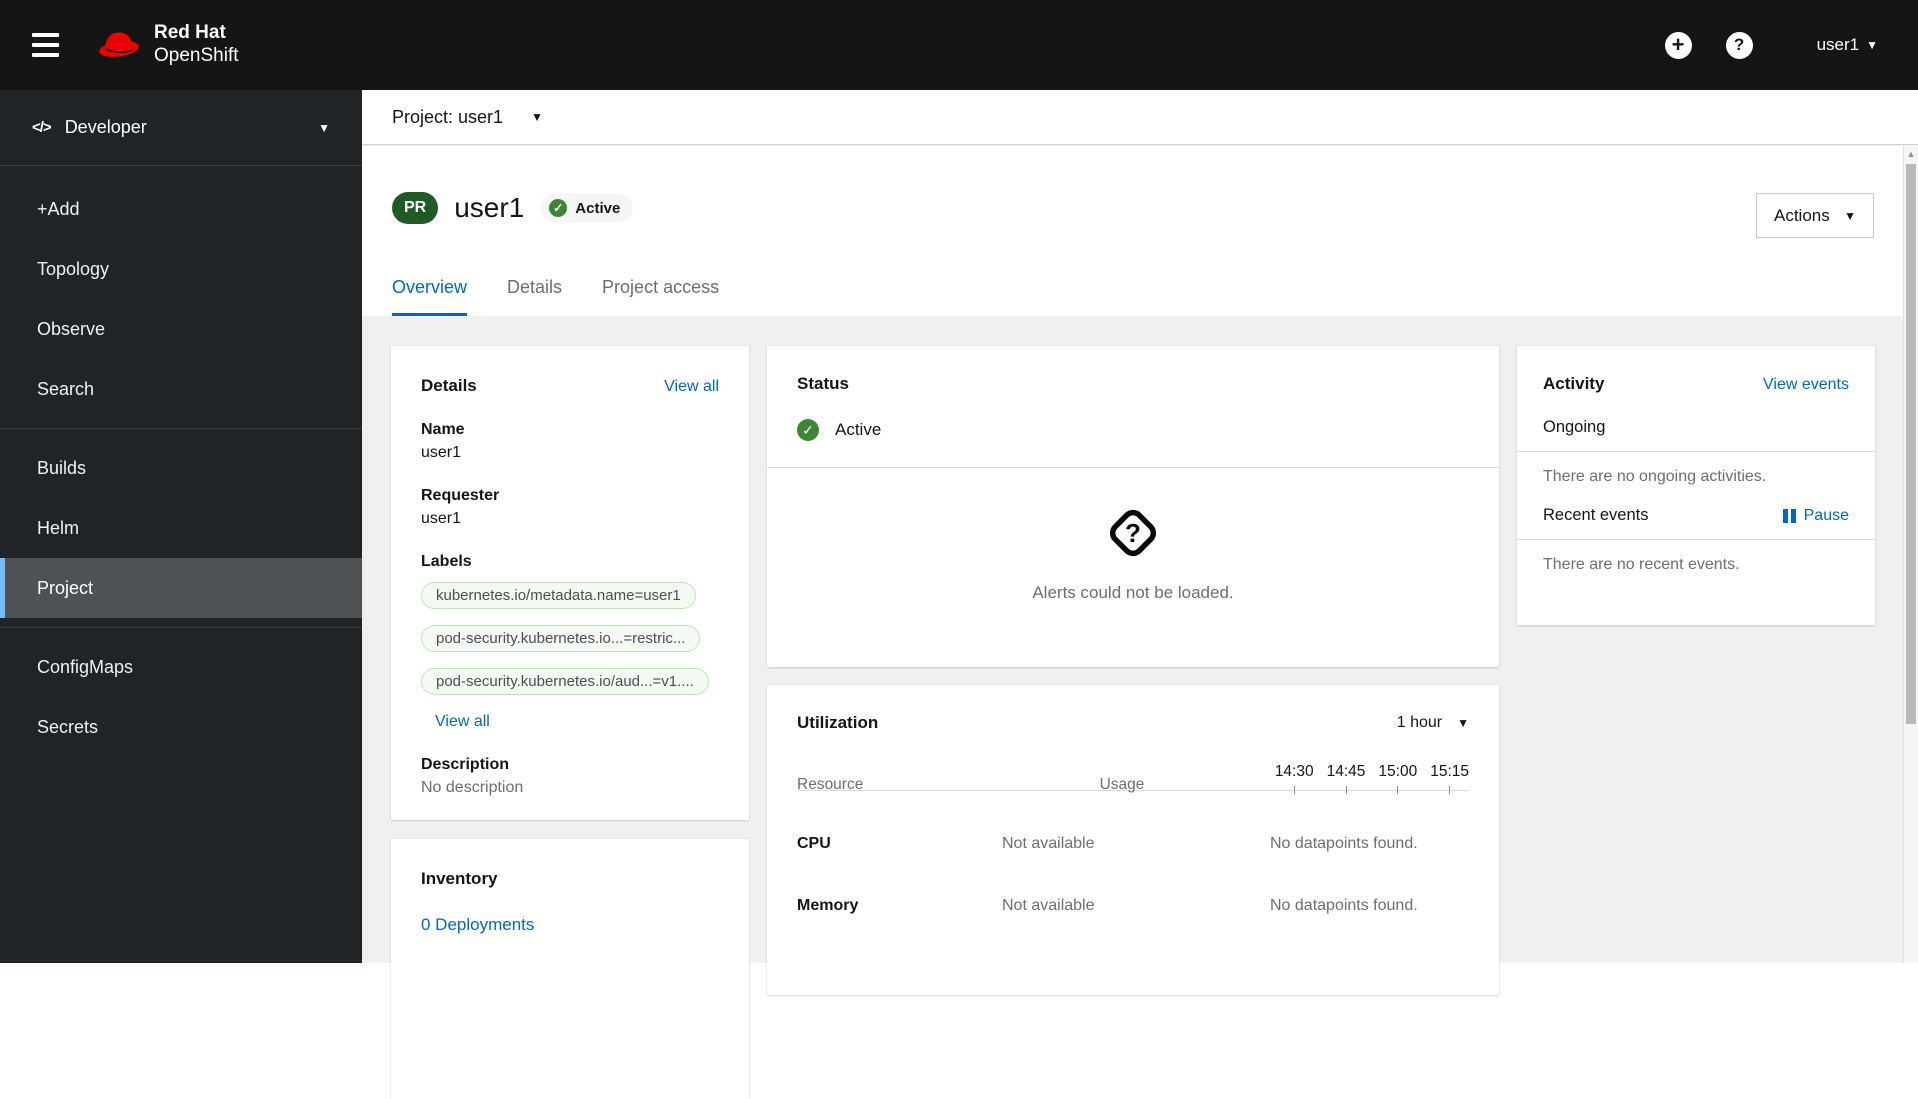  I want to click on name-value: user1, so click(441, 452).